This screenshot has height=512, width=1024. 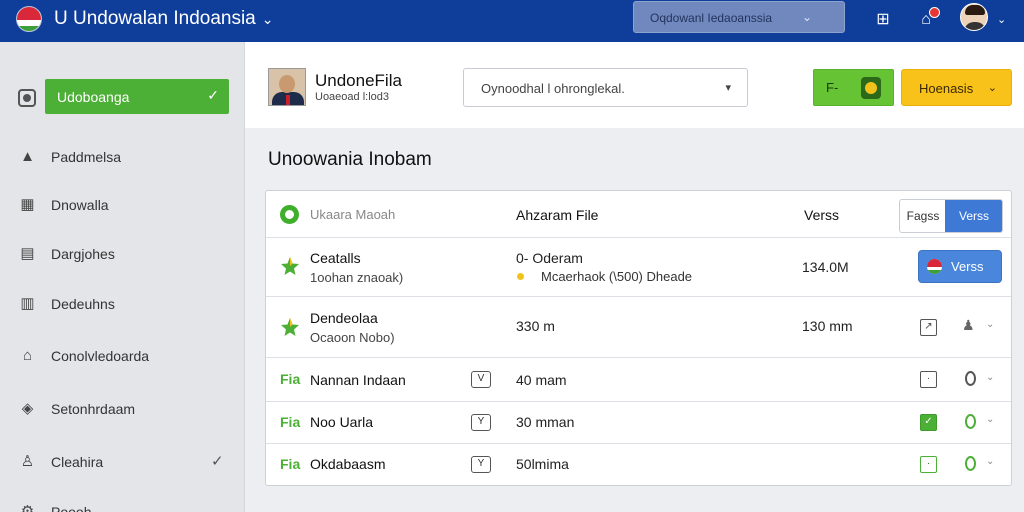 What do you see at coordinates (122, 205) in the screenshot?
I see `sidebar-item-2: ▦ Dnowalla` at bounding box center [122, 205].